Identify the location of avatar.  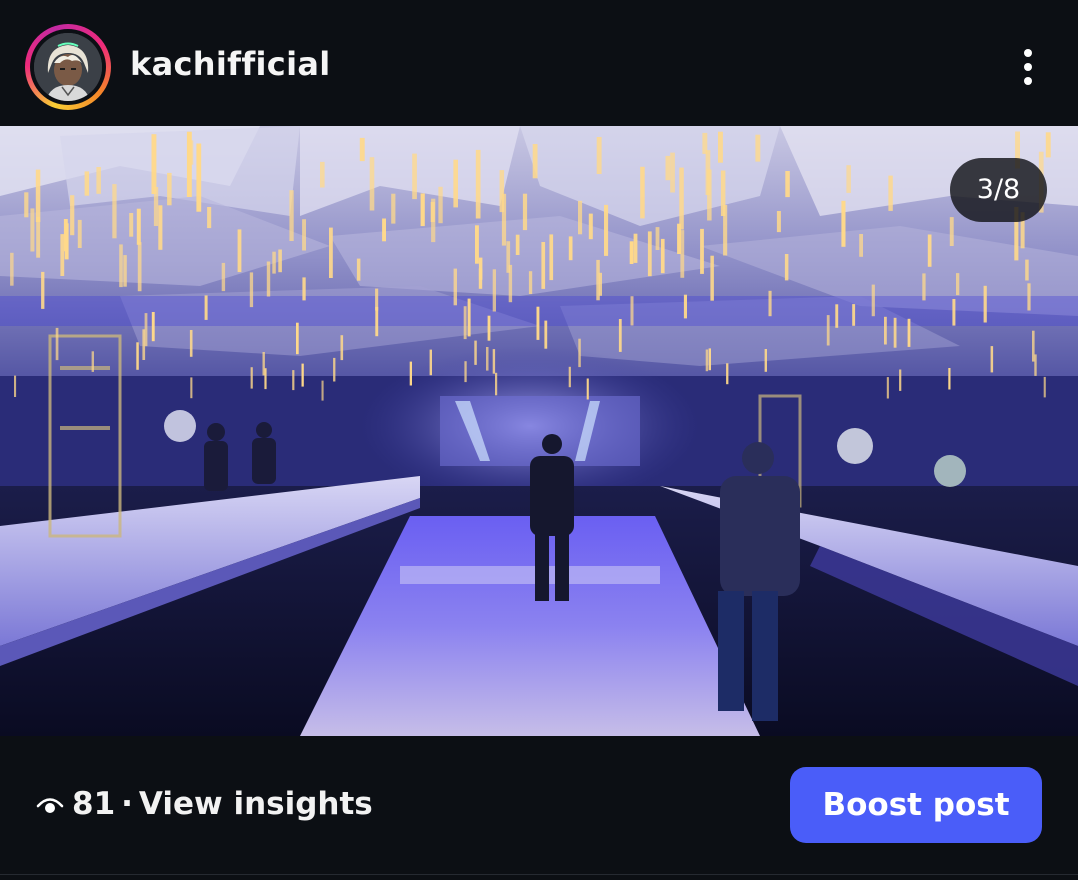
(68, 67).